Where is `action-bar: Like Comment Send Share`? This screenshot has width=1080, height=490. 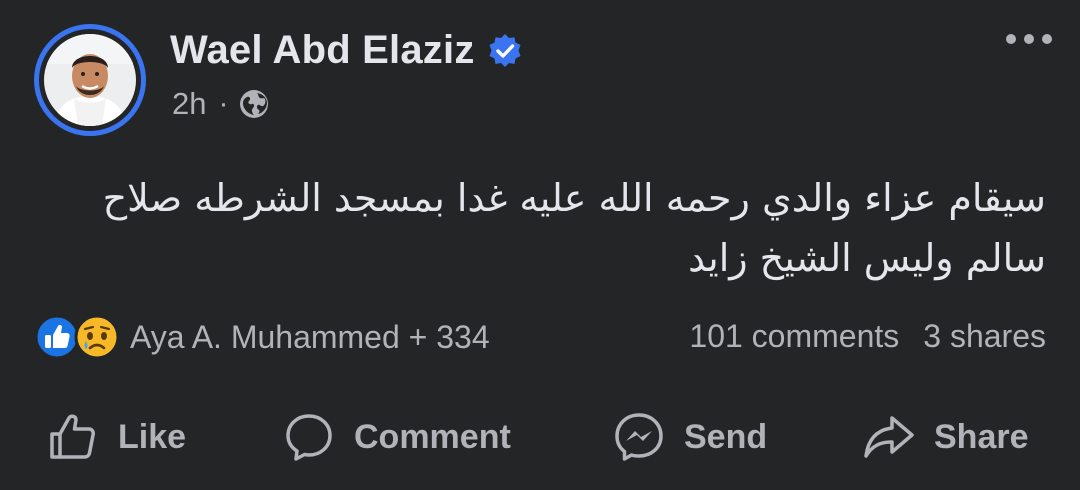
action-bar: Like Comment Send Share is located at coordinates (540, 445).